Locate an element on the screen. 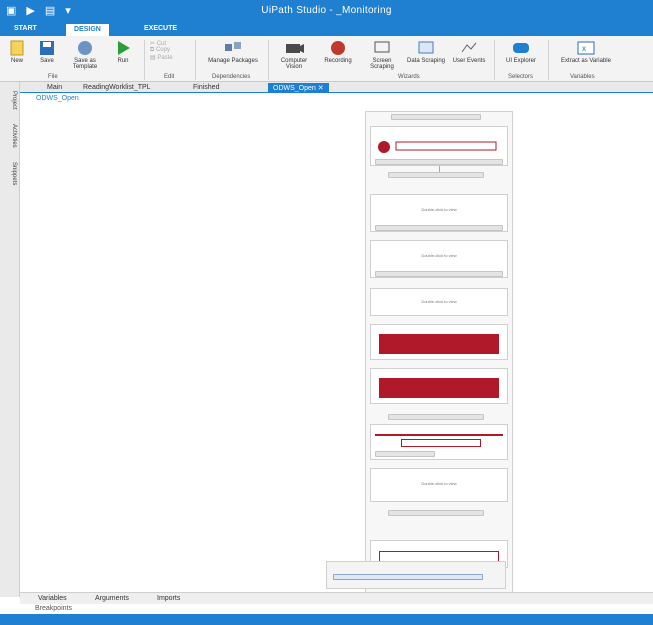  window-title: UiPath Studio - _Monitoring is located at coordinates (326, 10).